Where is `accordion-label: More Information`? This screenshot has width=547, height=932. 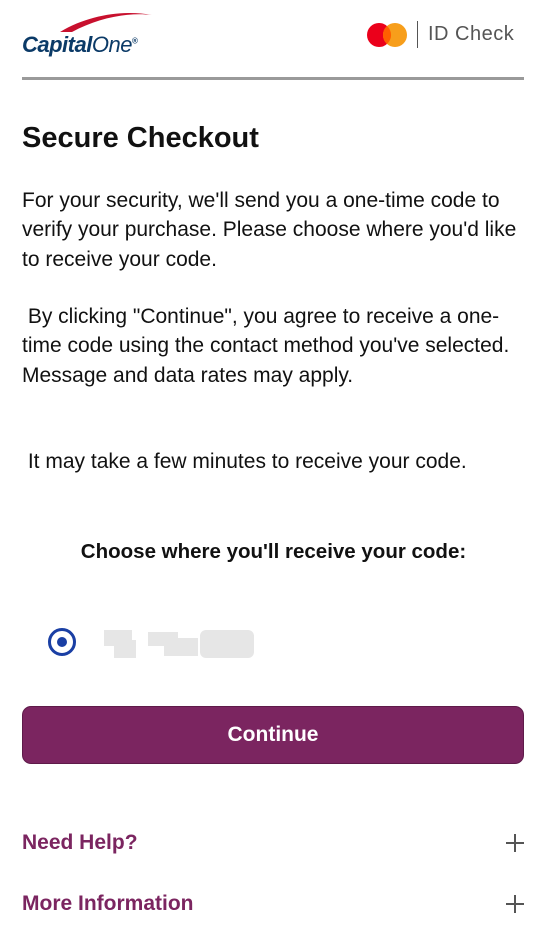
accordion-label: More Information is located at coordinates (108, 903).